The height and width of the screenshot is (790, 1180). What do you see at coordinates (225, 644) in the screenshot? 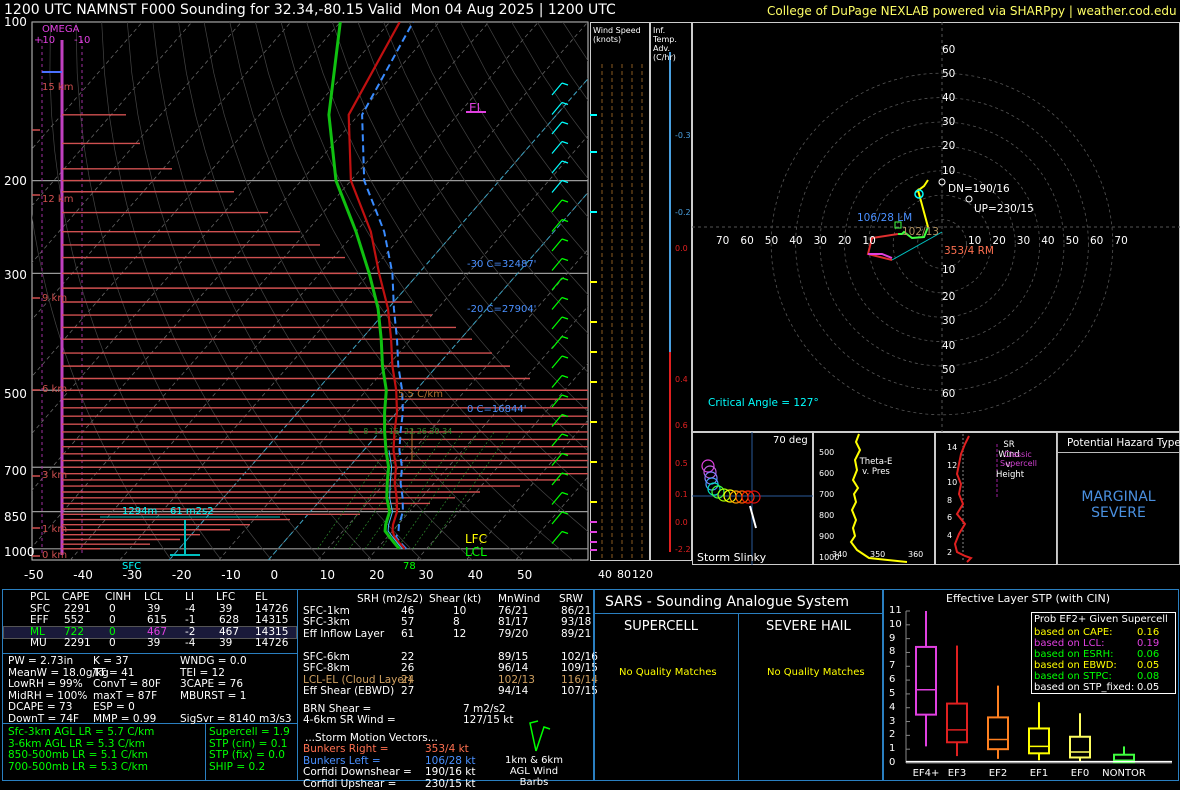
I see `parcel-cell: 39` at bounding box center [225, 644].